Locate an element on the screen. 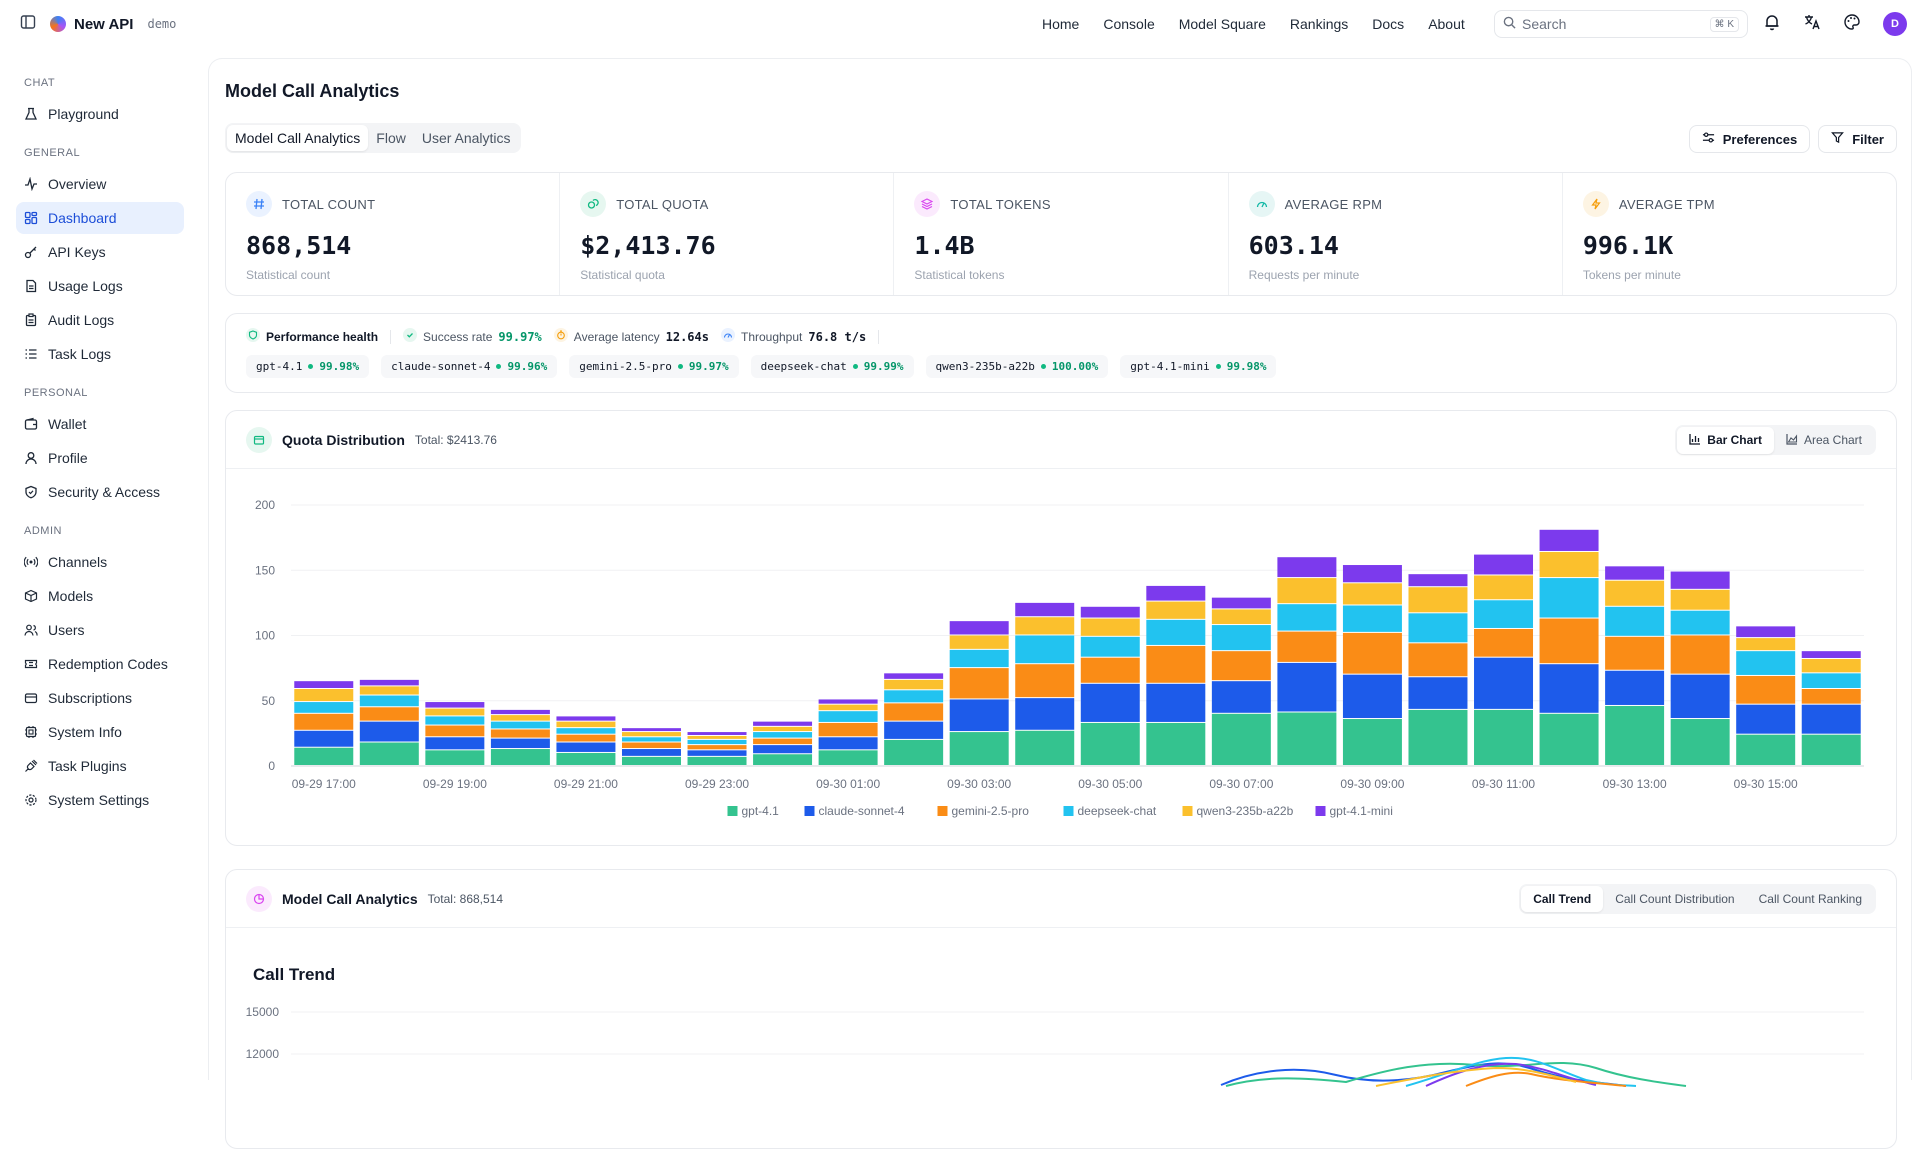  sidebar-item-system-settings: System Settings is located at coordinates (100, 800).